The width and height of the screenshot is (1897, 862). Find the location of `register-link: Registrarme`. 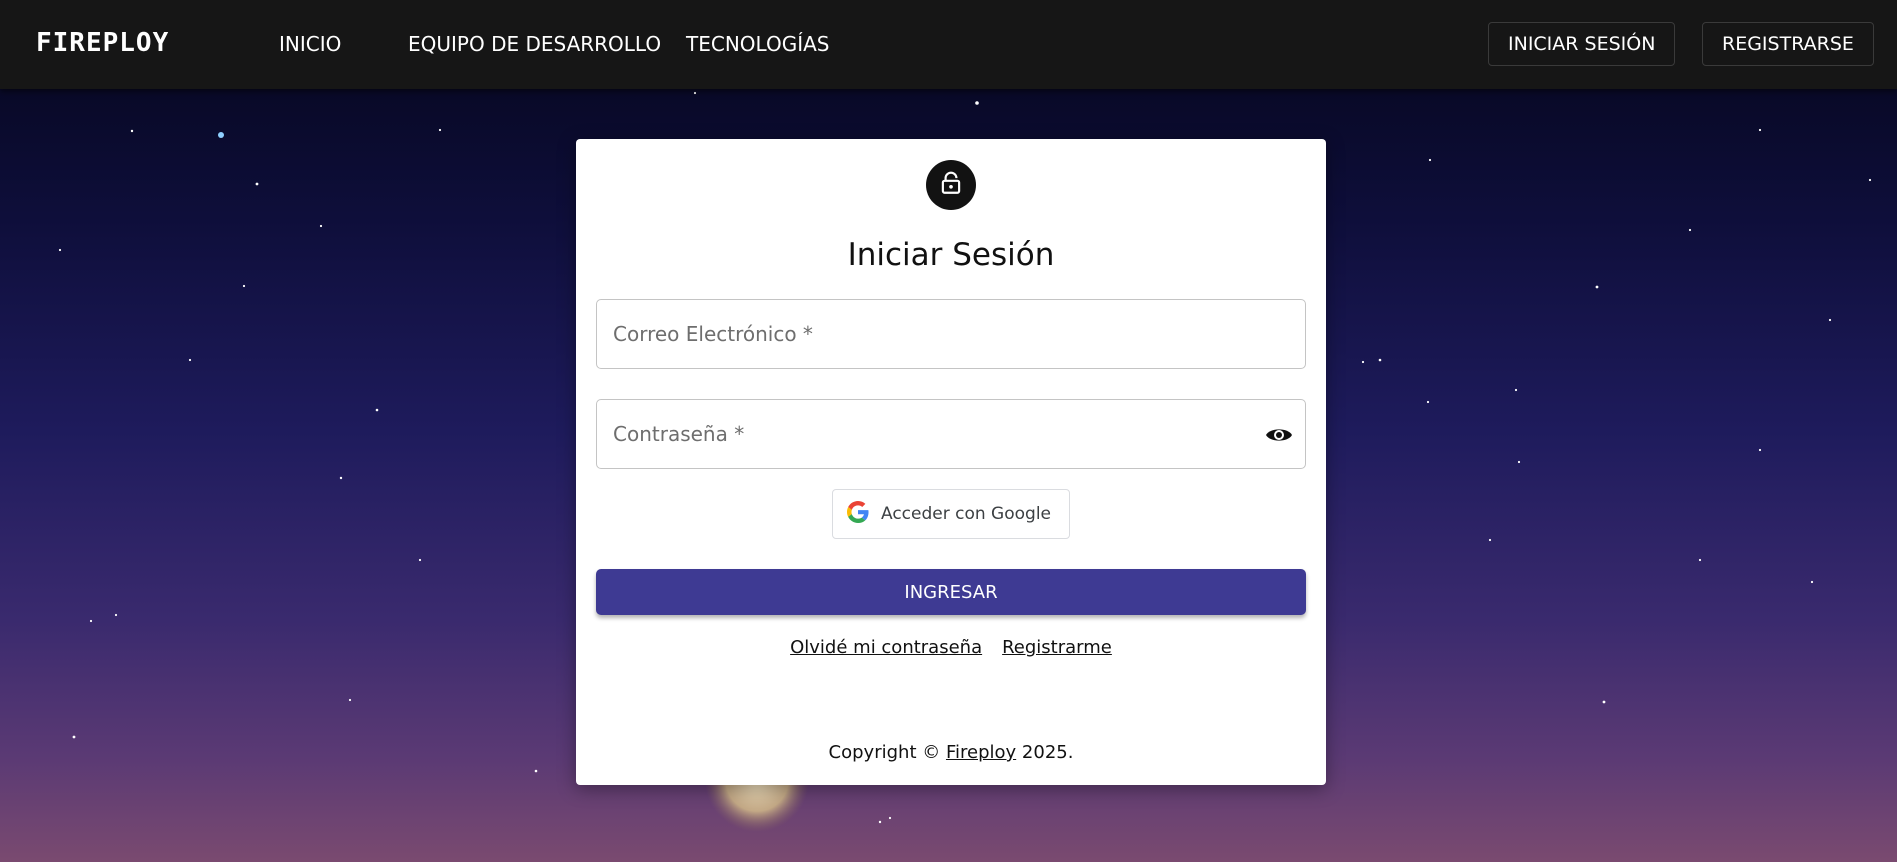

register-link: Registrarme is located at coordinates (1057, 647).